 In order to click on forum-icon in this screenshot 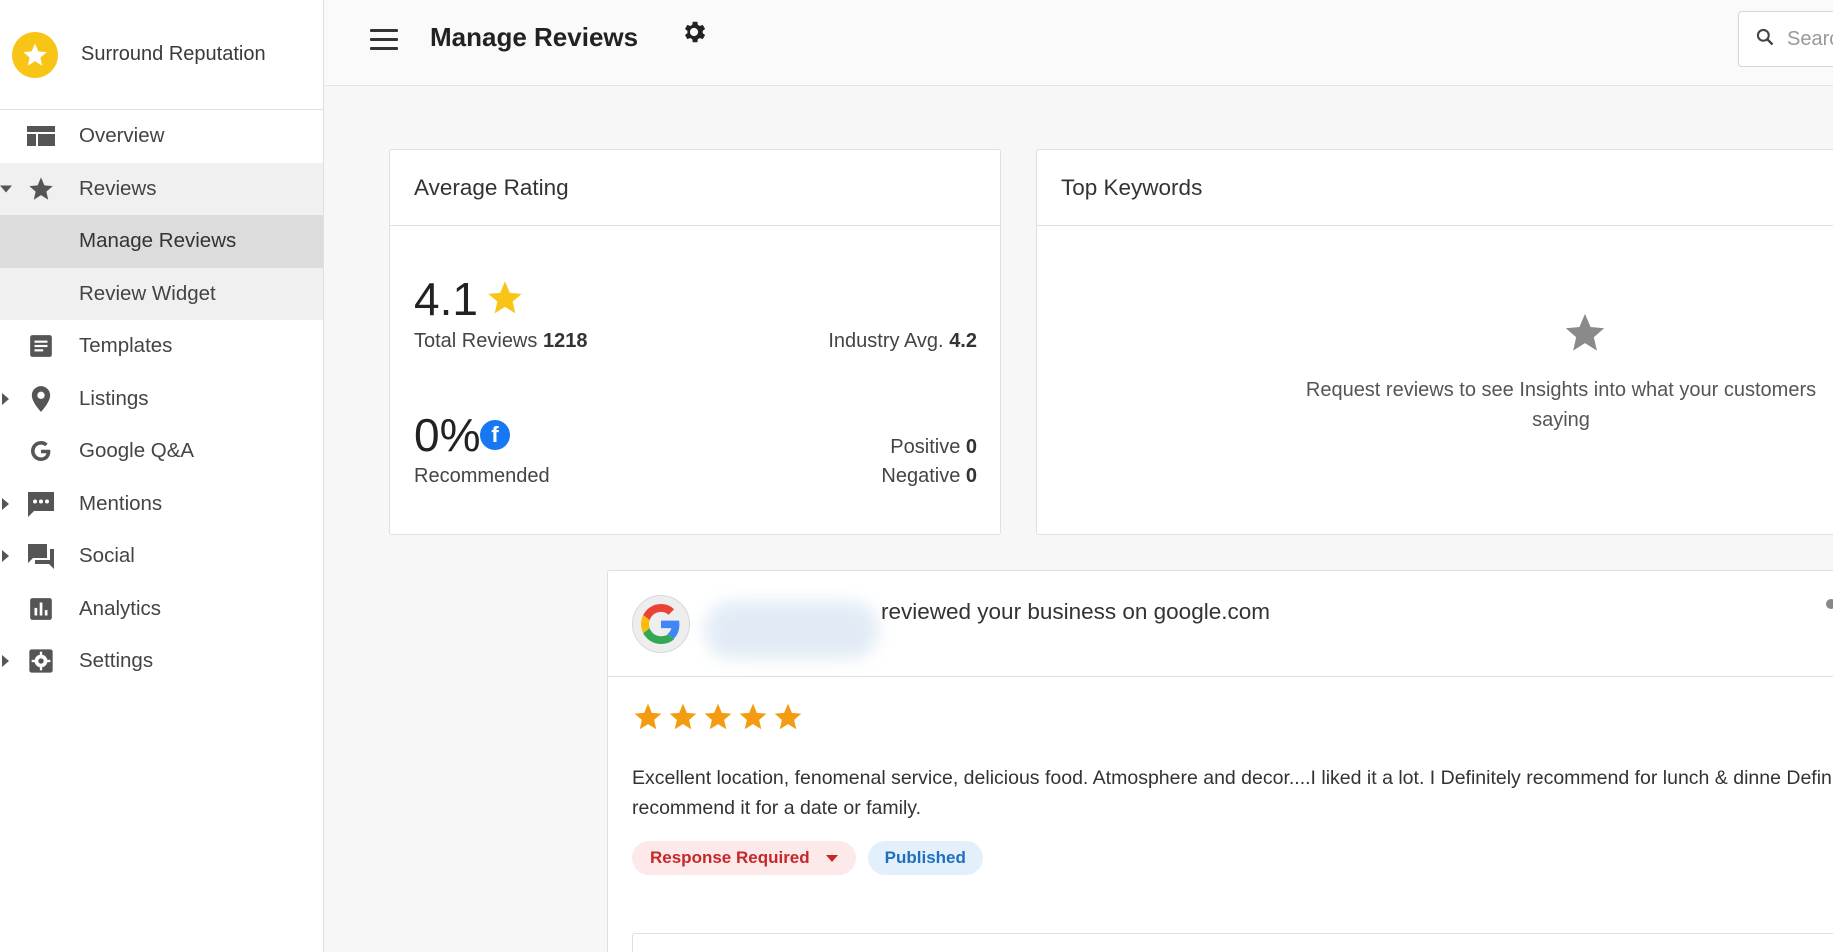, I will do `click(41, 556)`.